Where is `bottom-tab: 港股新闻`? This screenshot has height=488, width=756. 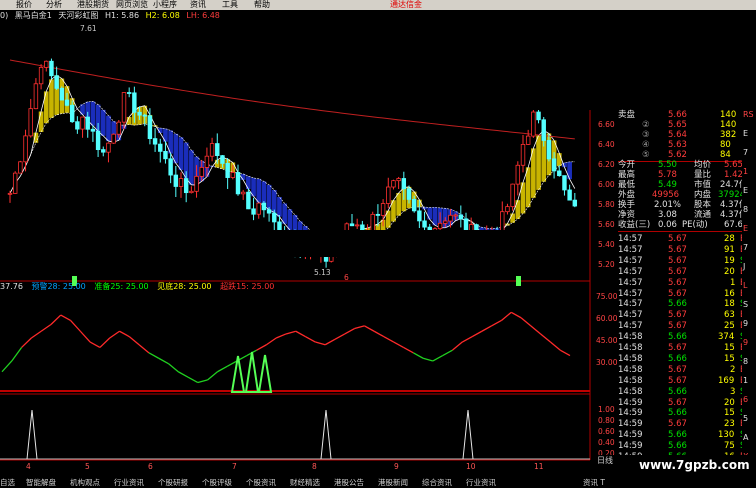
bottom-tab: 港股新闻 is located at coordinates (393, 482).